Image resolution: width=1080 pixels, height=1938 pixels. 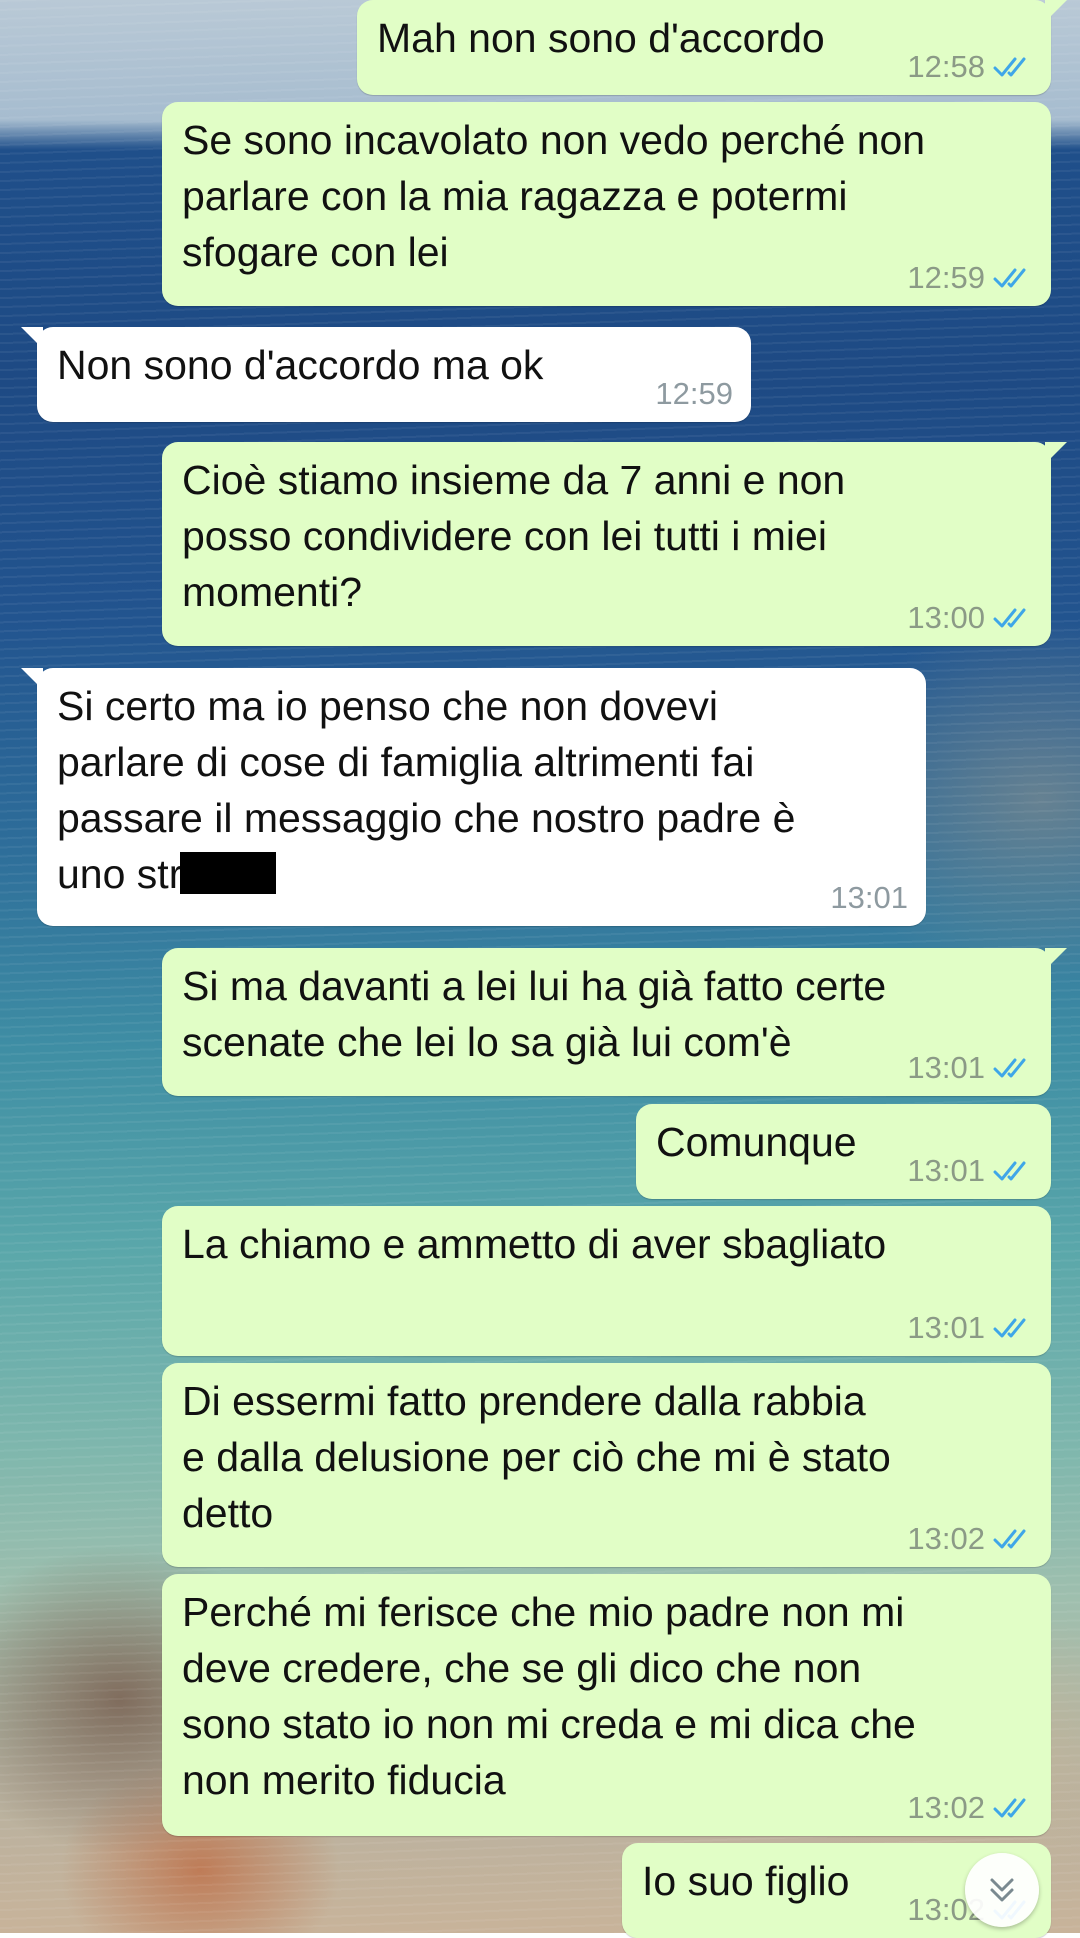 I want to click on message-bubble-incoming: Non sono d'accordo ma ok 12:59, so click(x=386, y=374).